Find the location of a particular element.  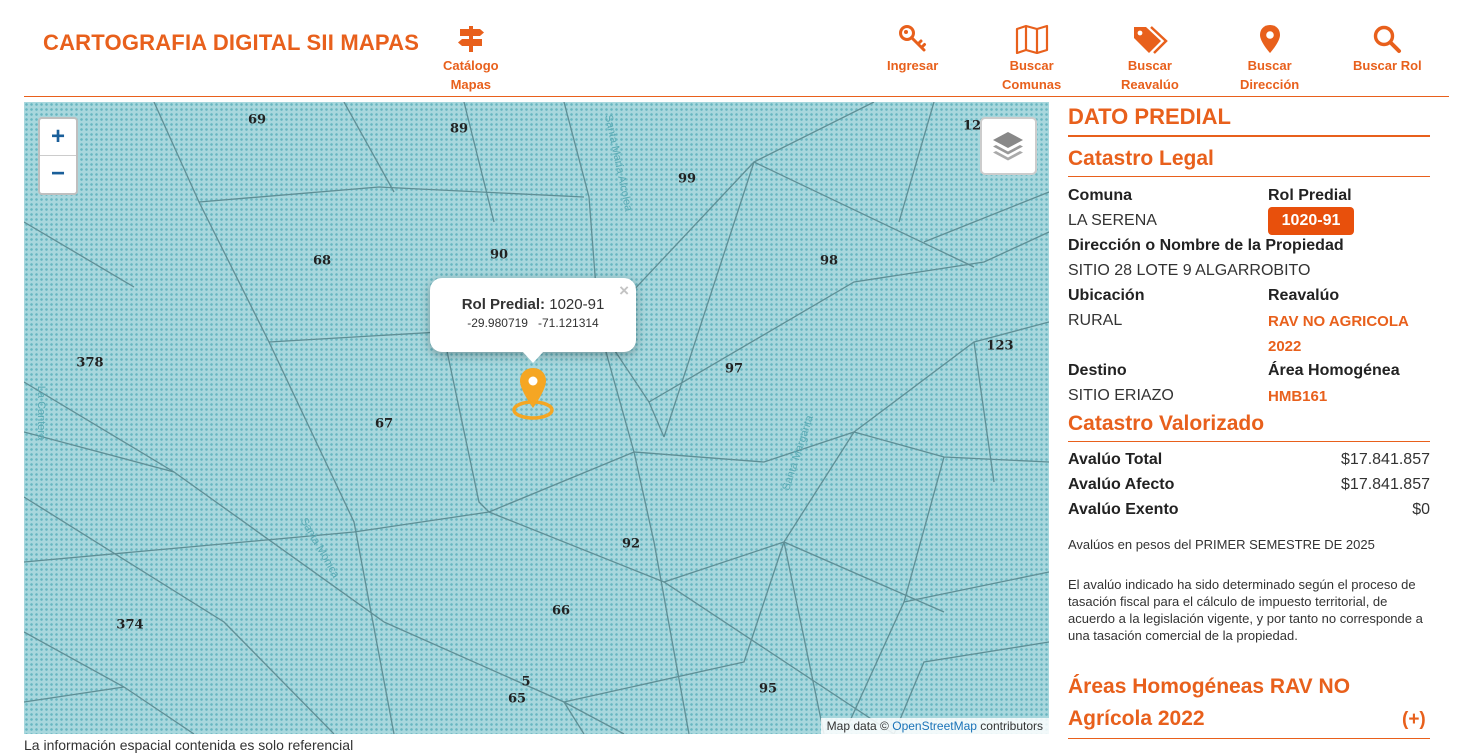

layers-icon is located at coordinates (1008, 146).